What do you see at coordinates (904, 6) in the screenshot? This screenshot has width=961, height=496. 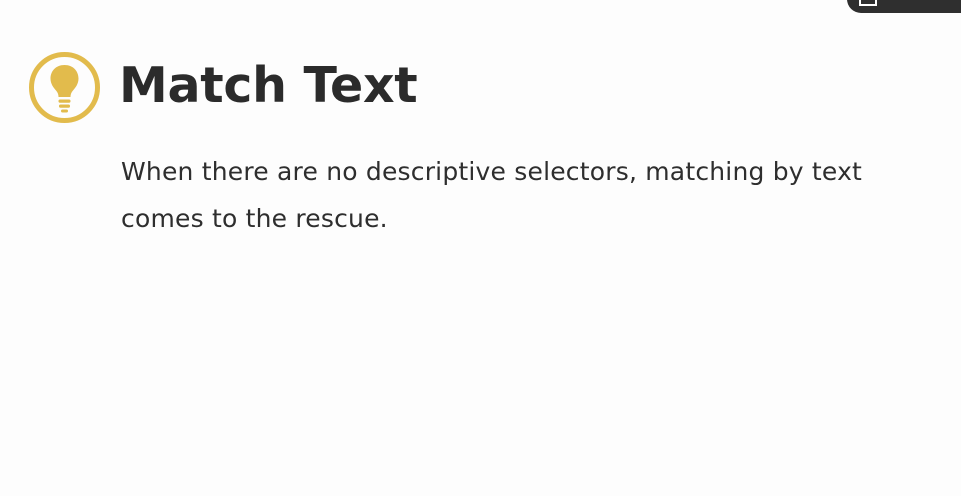 I see `player-control-pill` at bounding box center [904, 6].